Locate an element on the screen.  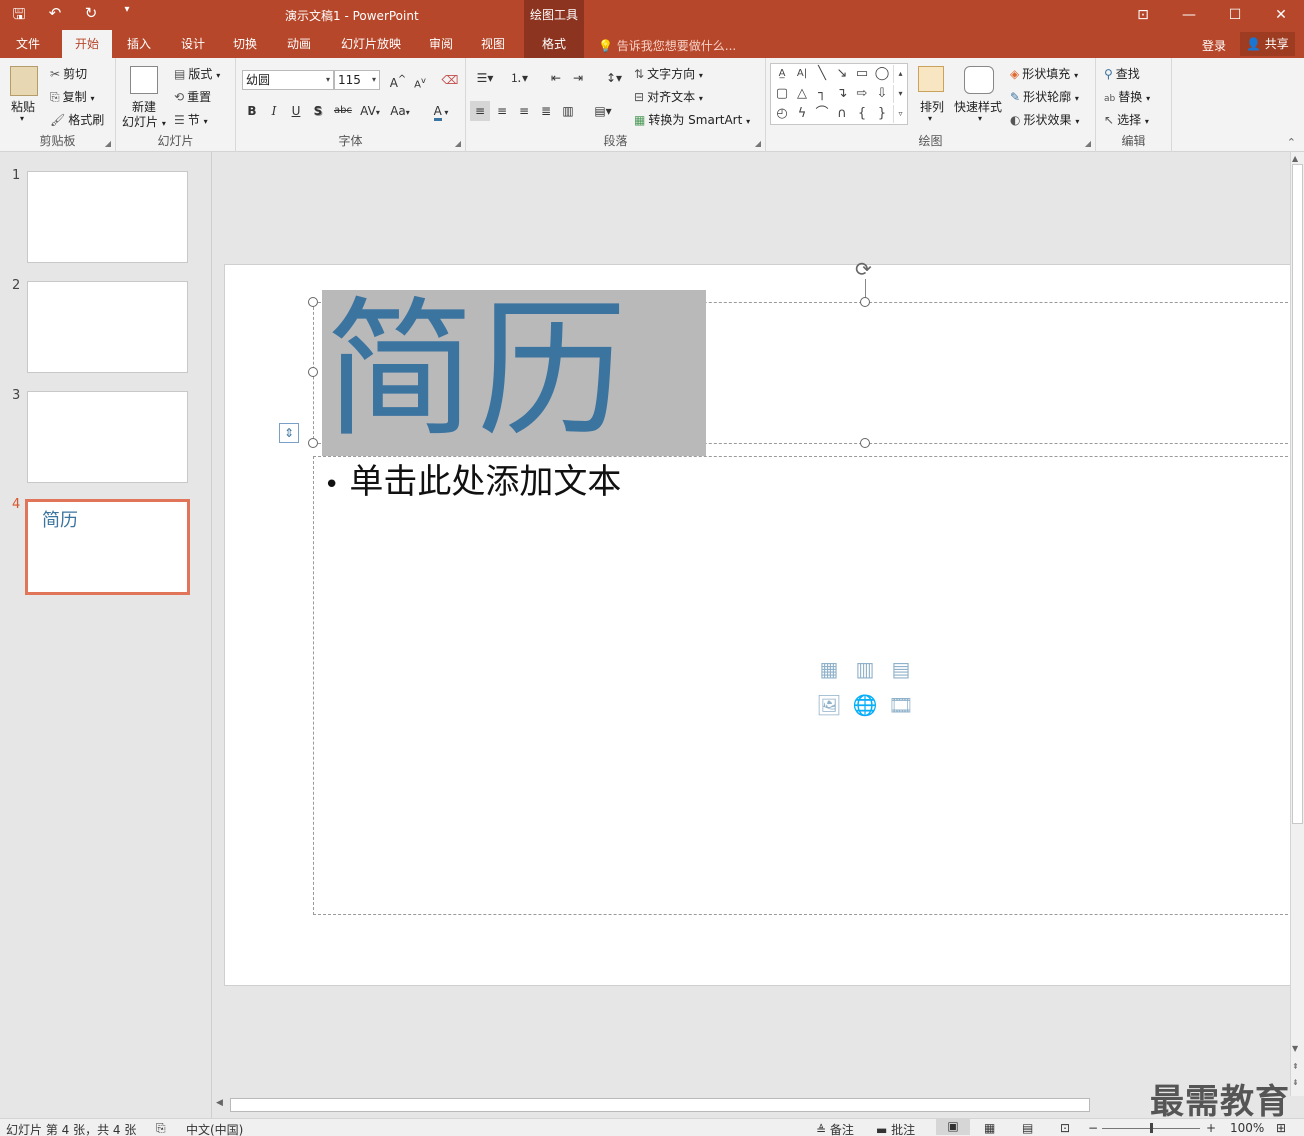
grow-font-button: A^ is located at coordinates (398, 80).